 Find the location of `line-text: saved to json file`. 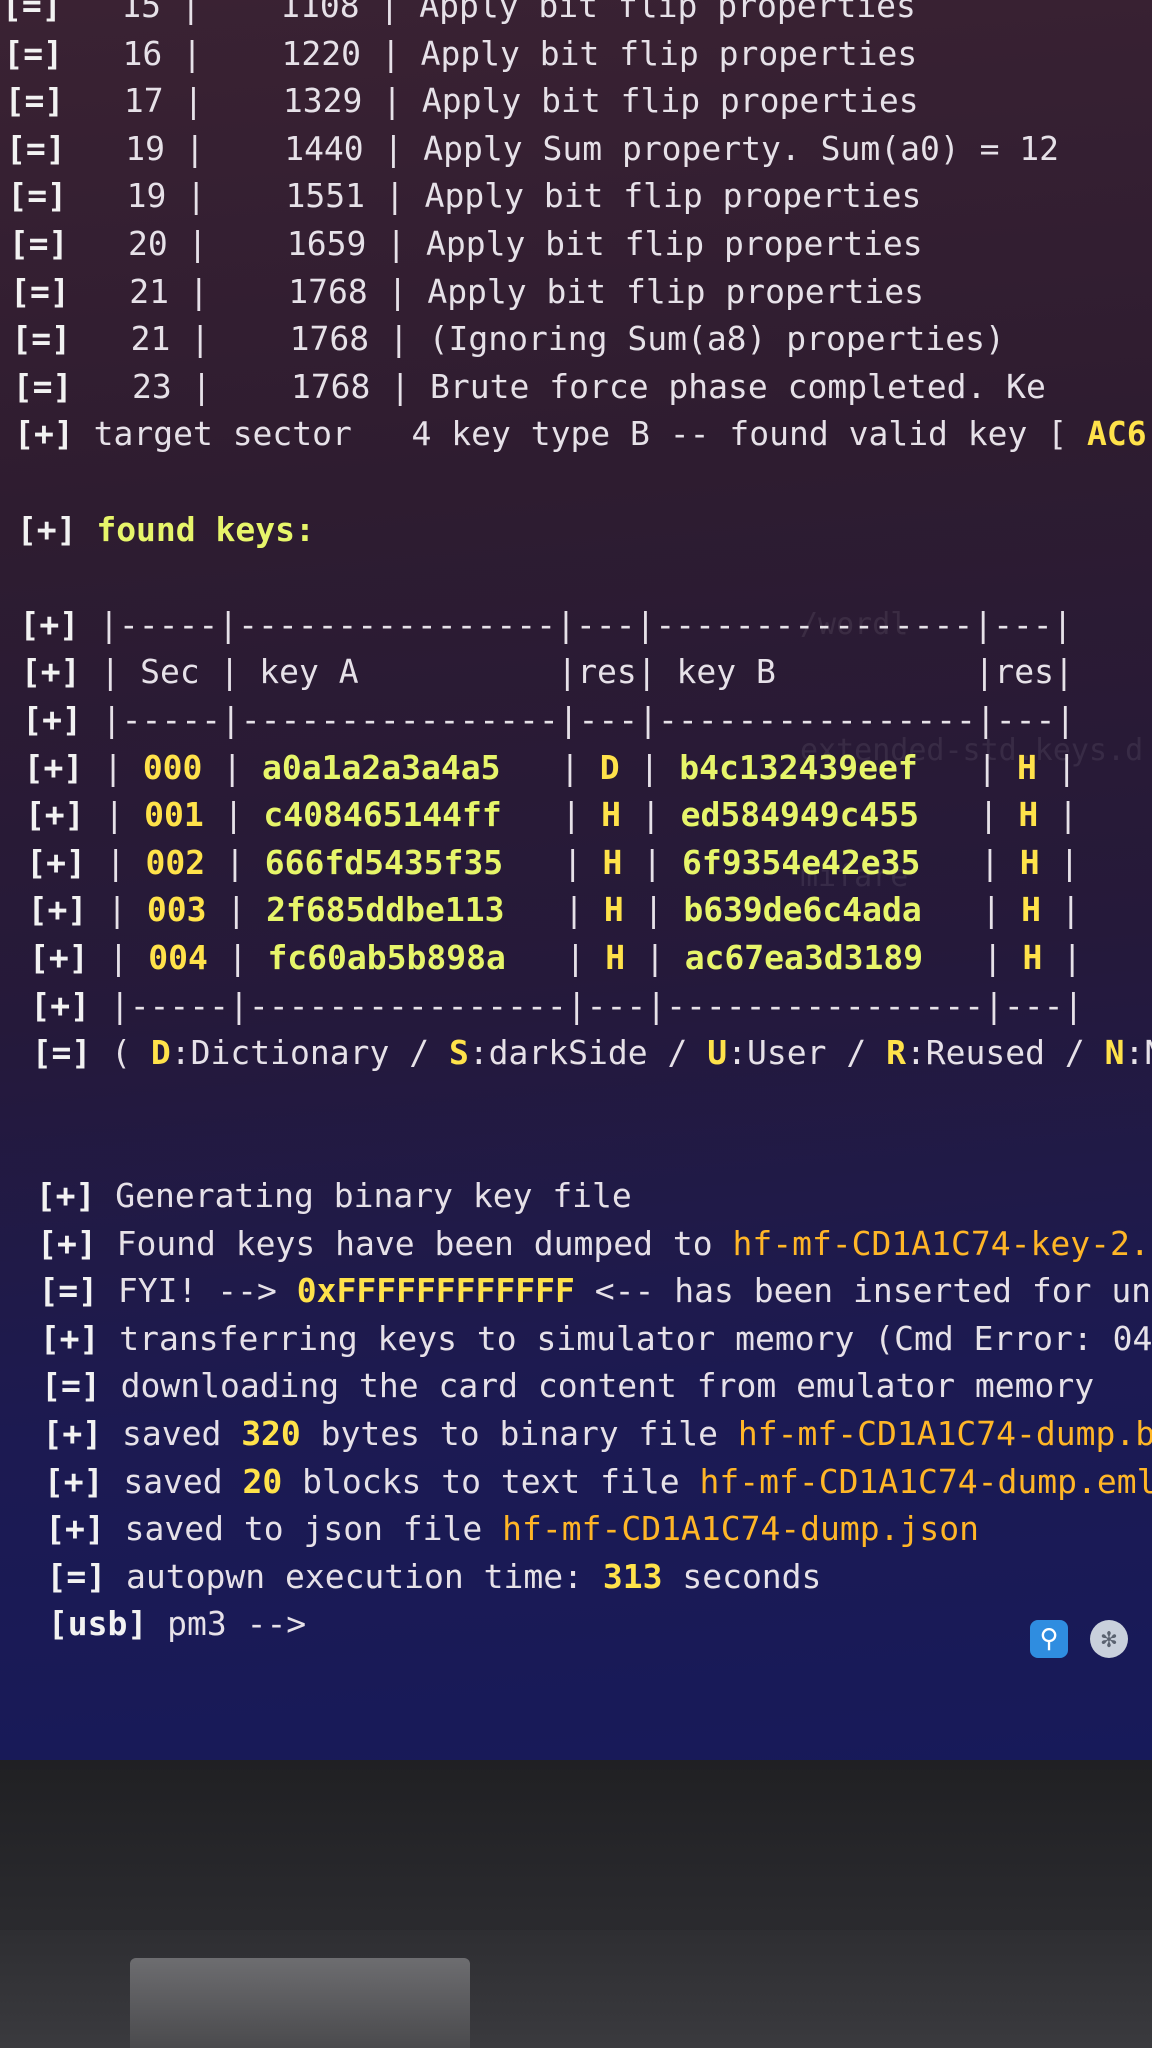

line-text: saved to json file is located at coordinates (303, 1529).